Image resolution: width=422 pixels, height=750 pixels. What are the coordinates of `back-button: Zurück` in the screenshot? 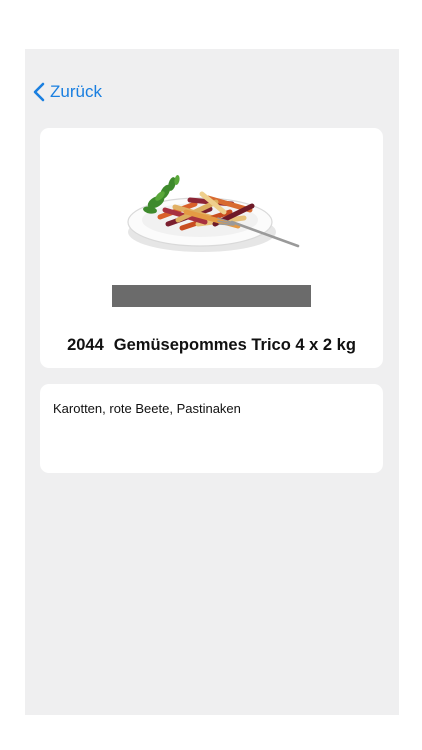 It's located at (67, 92).